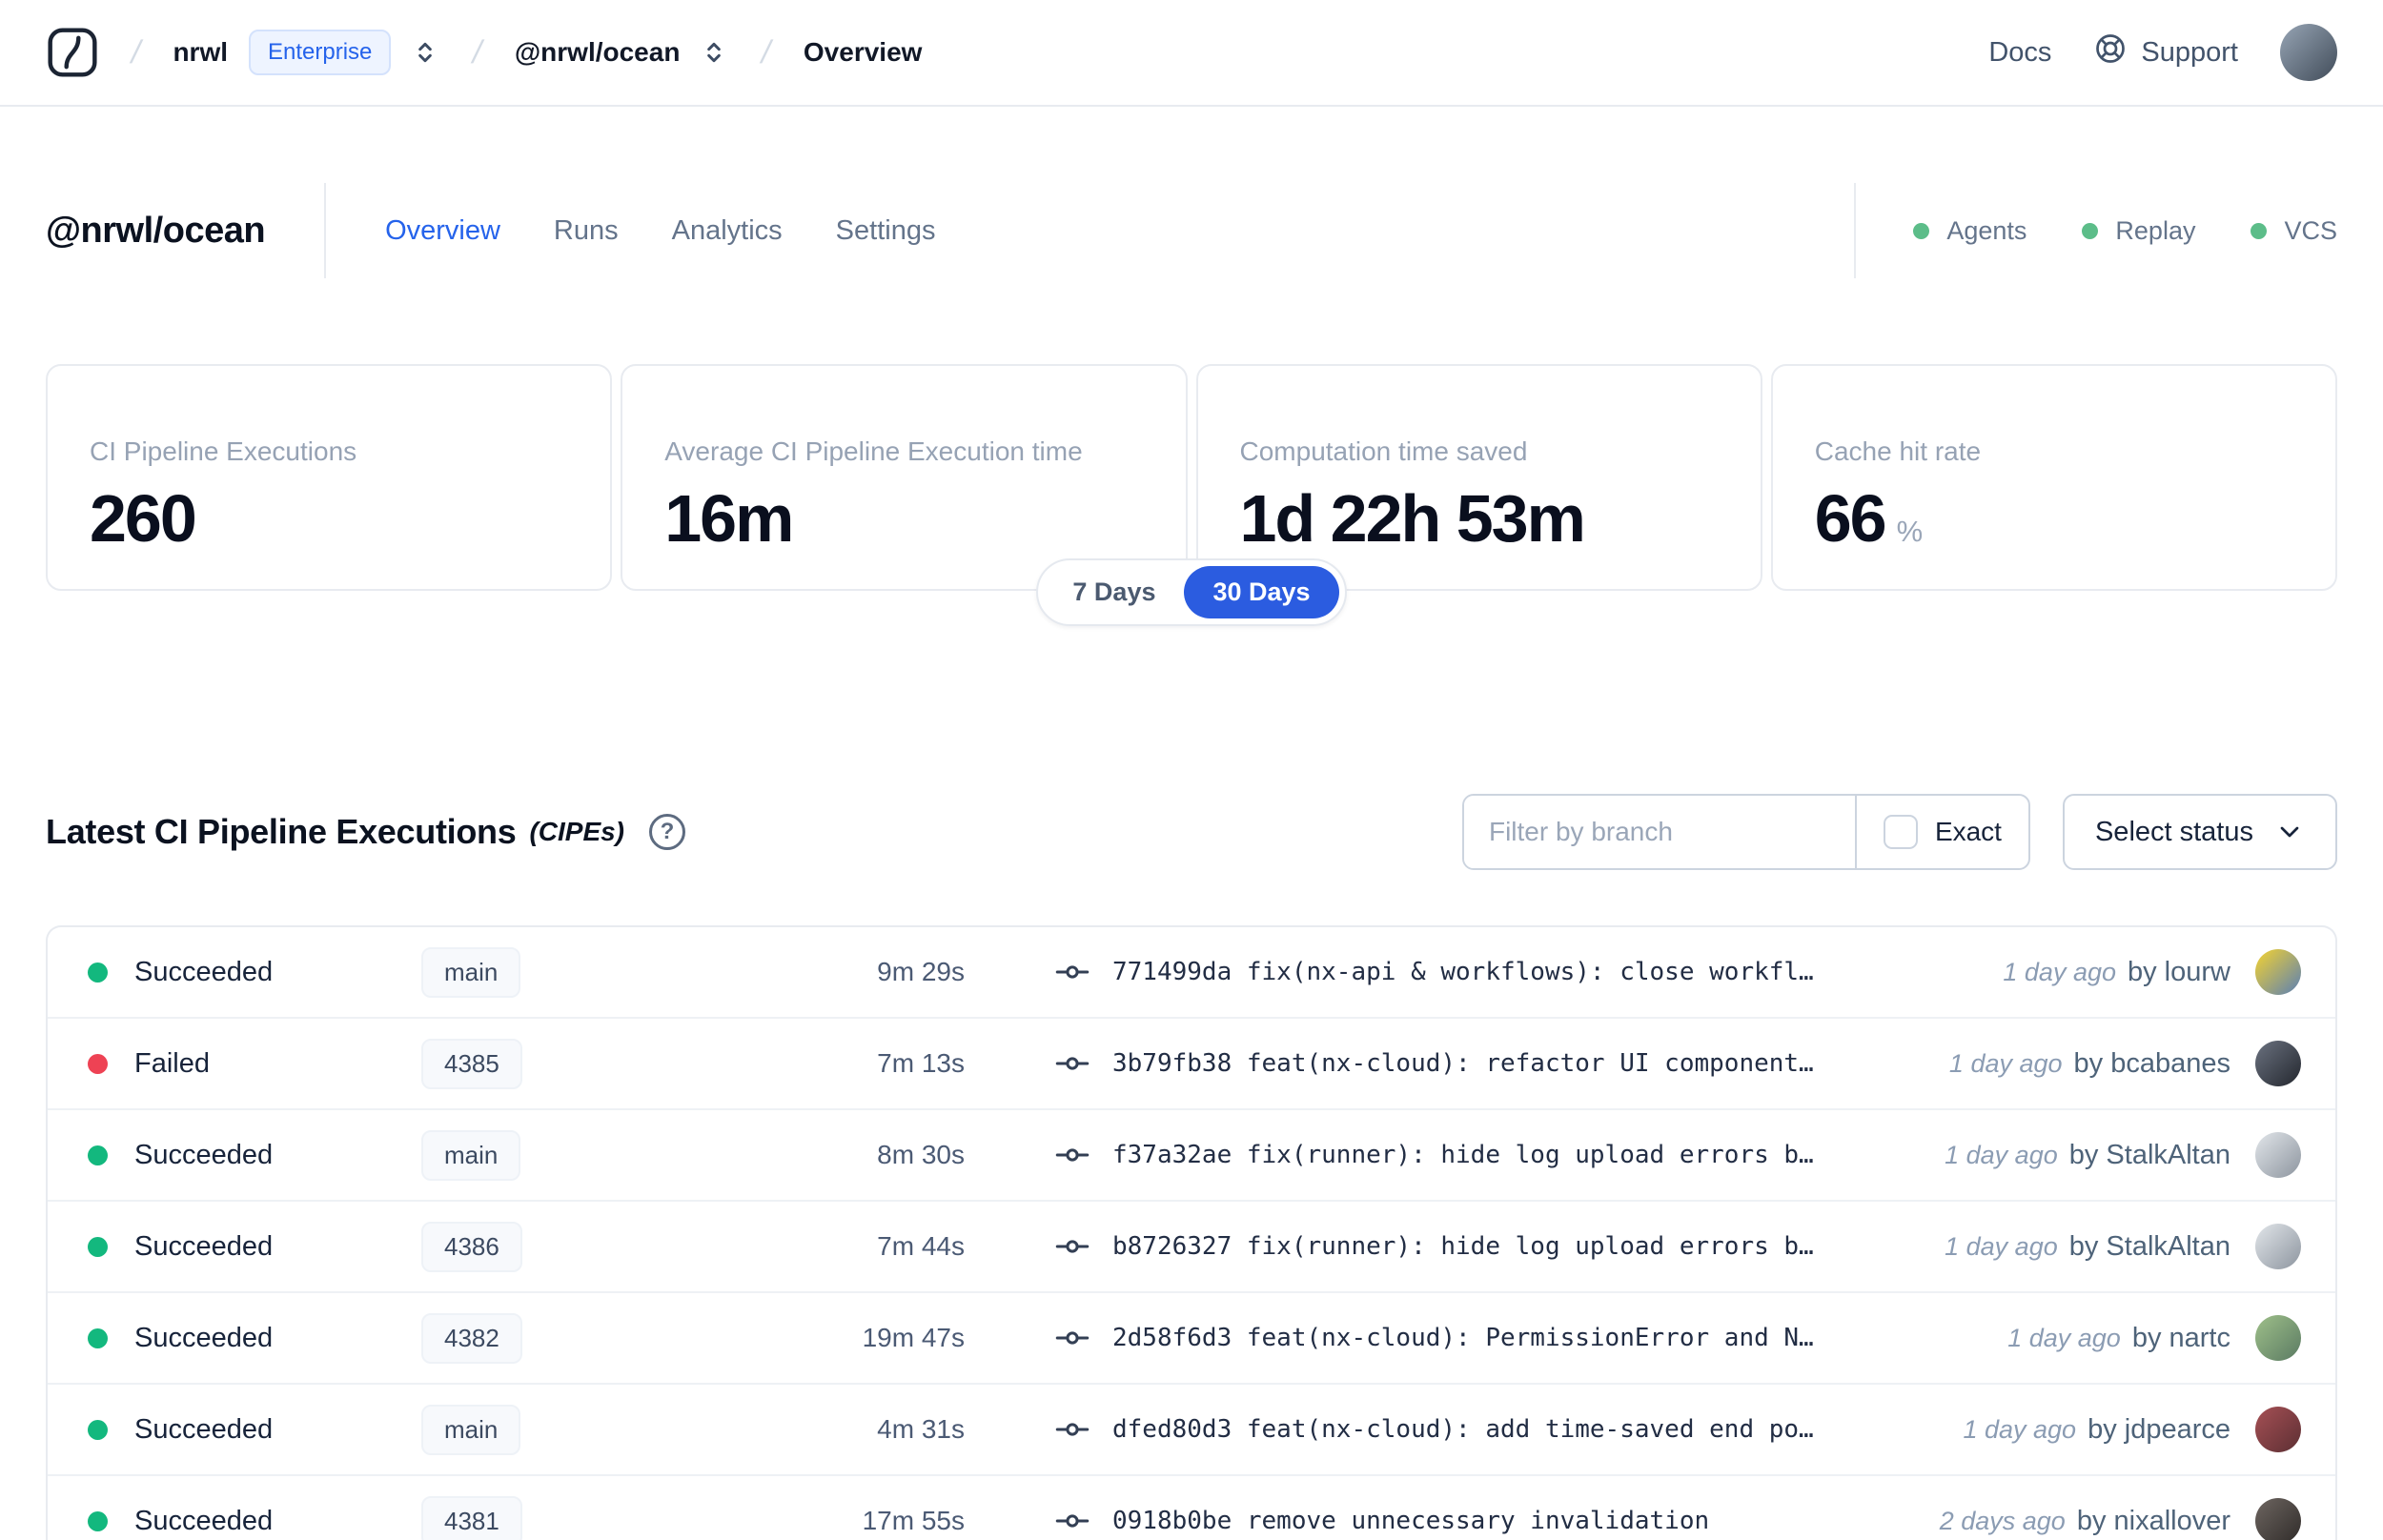 This screenshot has height=1540, width=2383. I want to click on period-7-days-button: 7 Days, so click(1114, 592).